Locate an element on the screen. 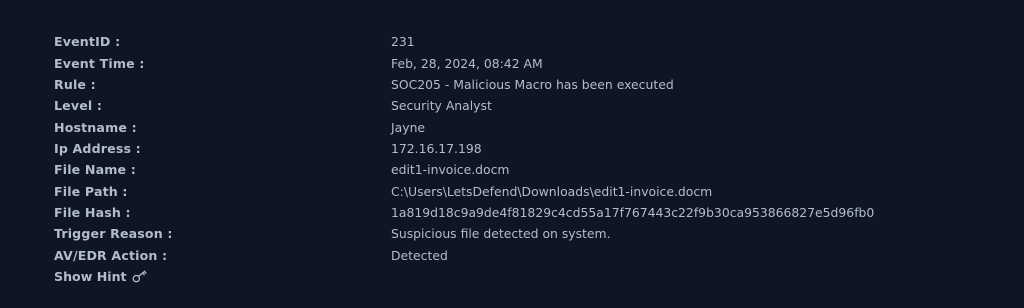  file-name-label: File Name : is located at coordinates (95, 170).